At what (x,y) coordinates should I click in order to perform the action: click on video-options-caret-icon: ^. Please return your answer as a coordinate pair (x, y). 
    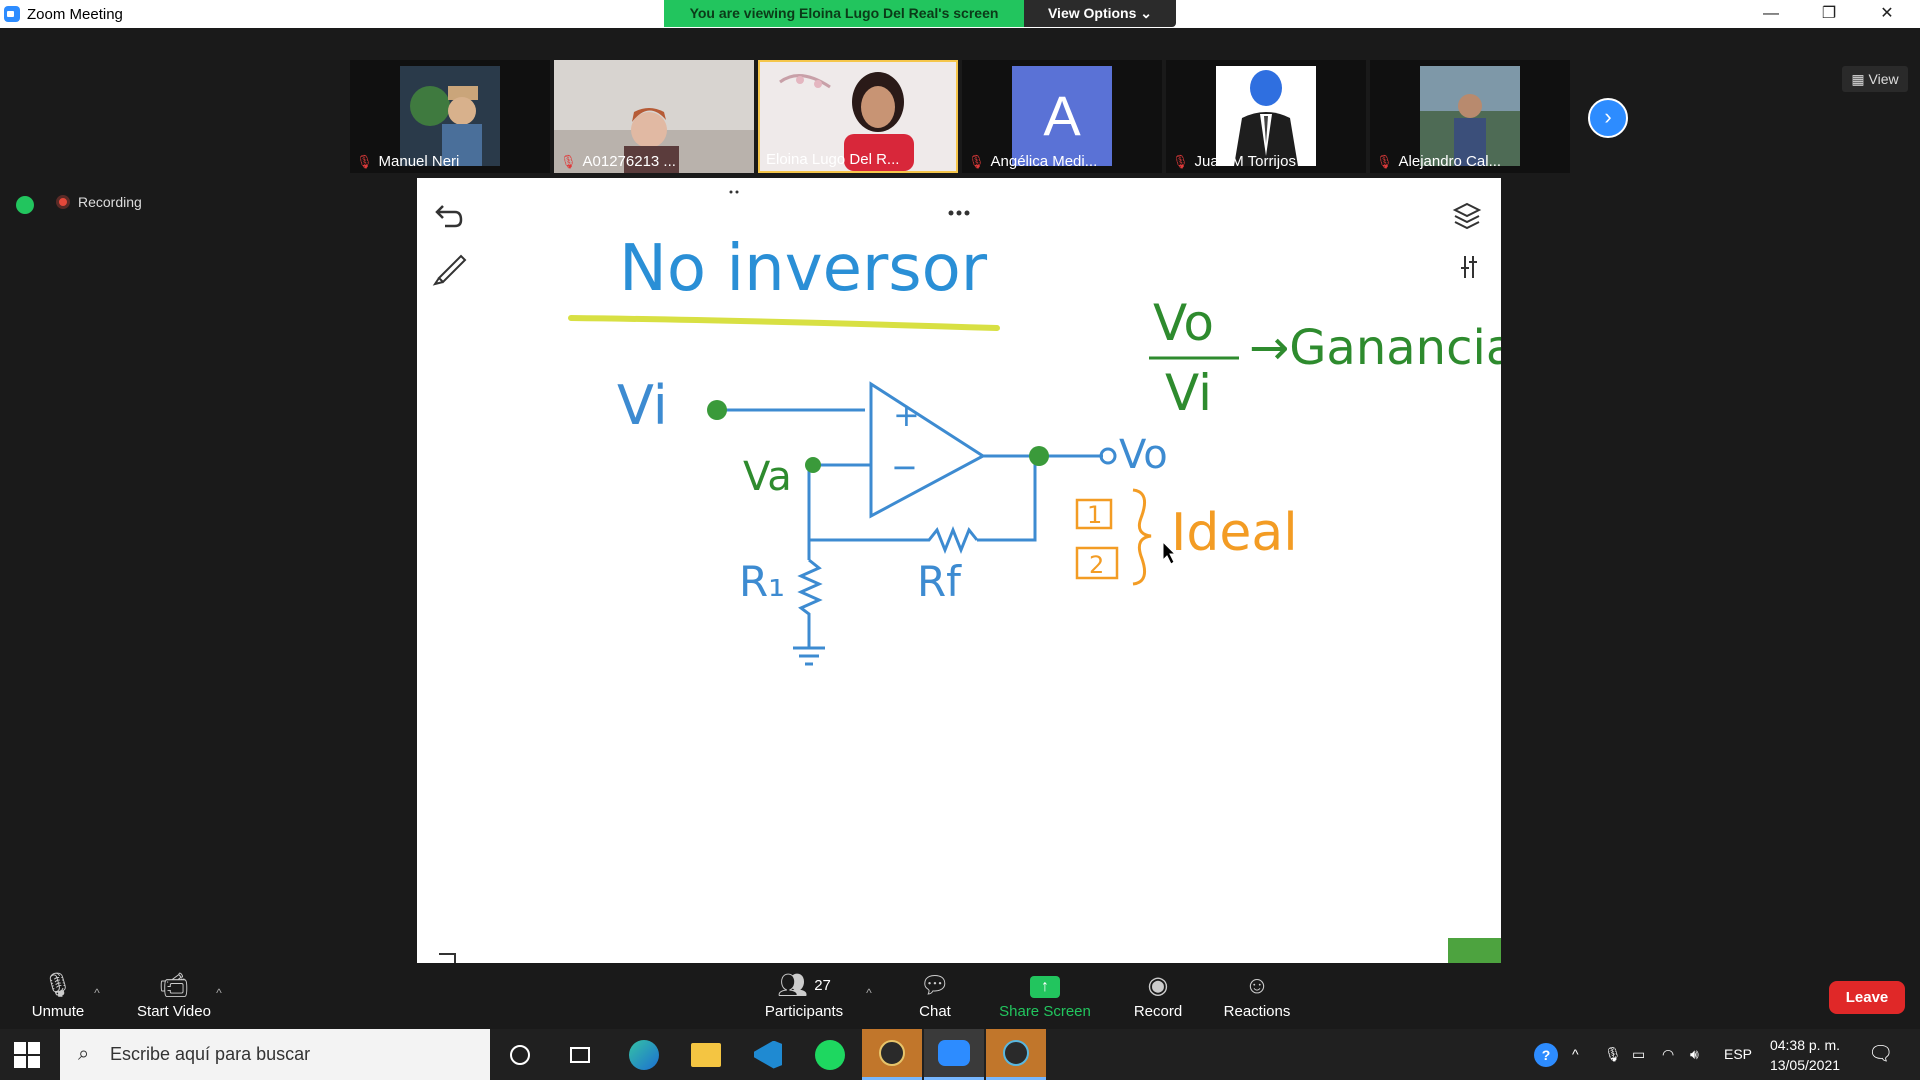
    Looking at the image, I should click on (219, 996).